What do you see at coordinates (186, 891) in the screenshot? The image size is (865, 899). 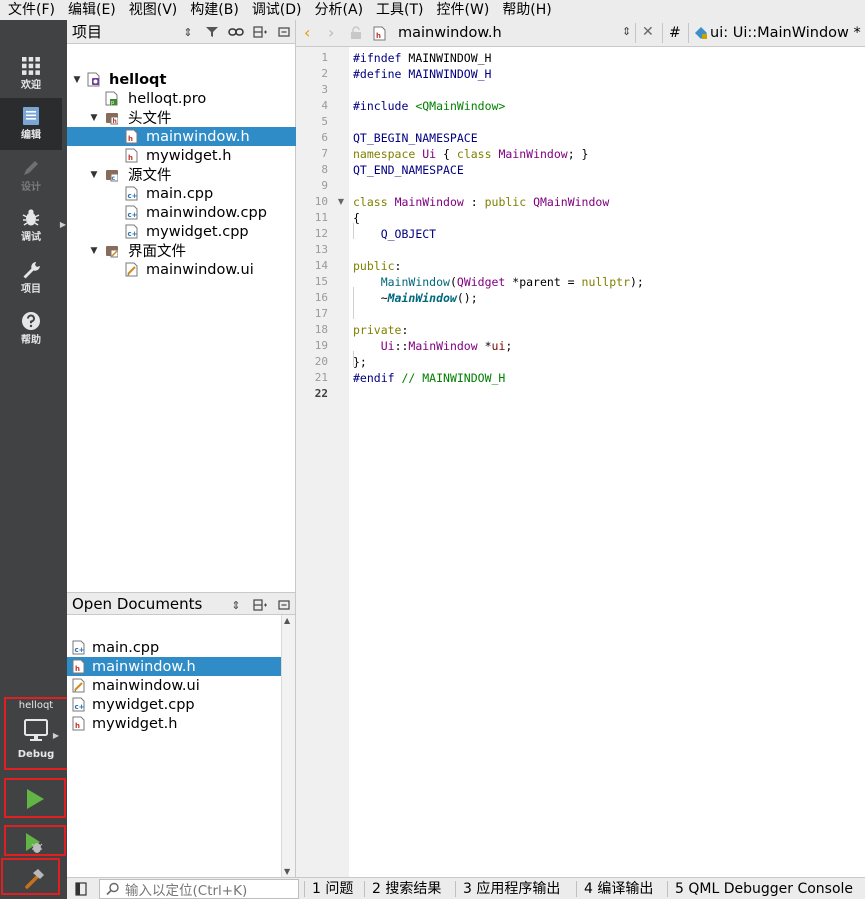 I see `locator-placeholder: 输入以定位(Ctrl+K)` at bounding box center [186, 891].